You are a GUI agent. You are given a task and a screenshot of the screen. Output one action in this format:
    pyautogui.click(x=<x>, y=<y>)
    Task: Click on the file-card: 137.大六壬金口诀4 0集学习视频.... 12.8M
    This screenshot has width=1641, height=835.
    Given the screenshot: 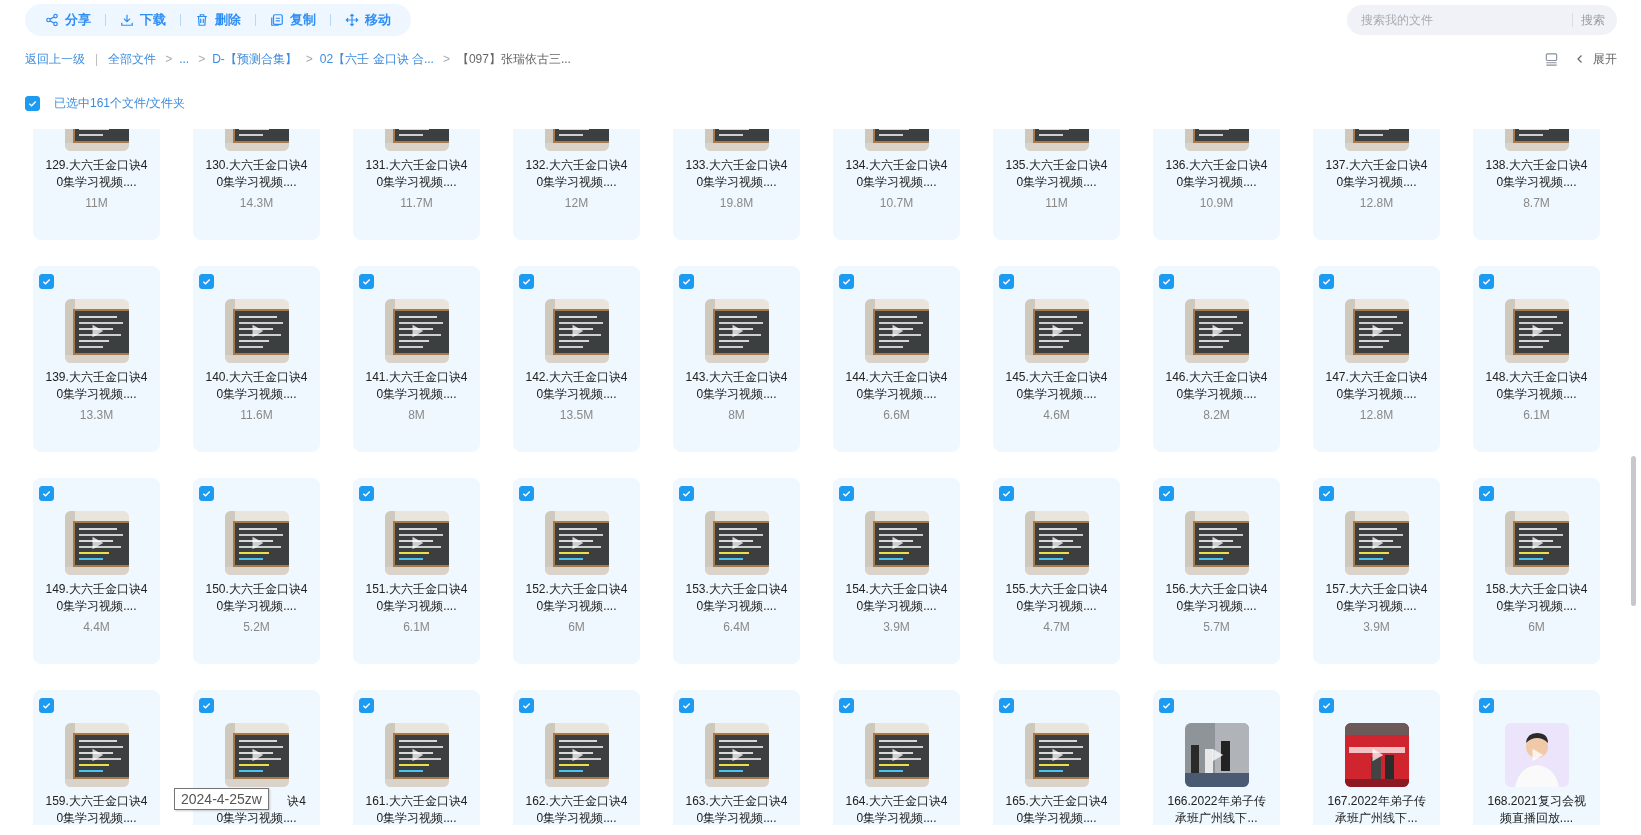 What is the action you would take?
    pyautogui.click(x=1376, y=184)
    